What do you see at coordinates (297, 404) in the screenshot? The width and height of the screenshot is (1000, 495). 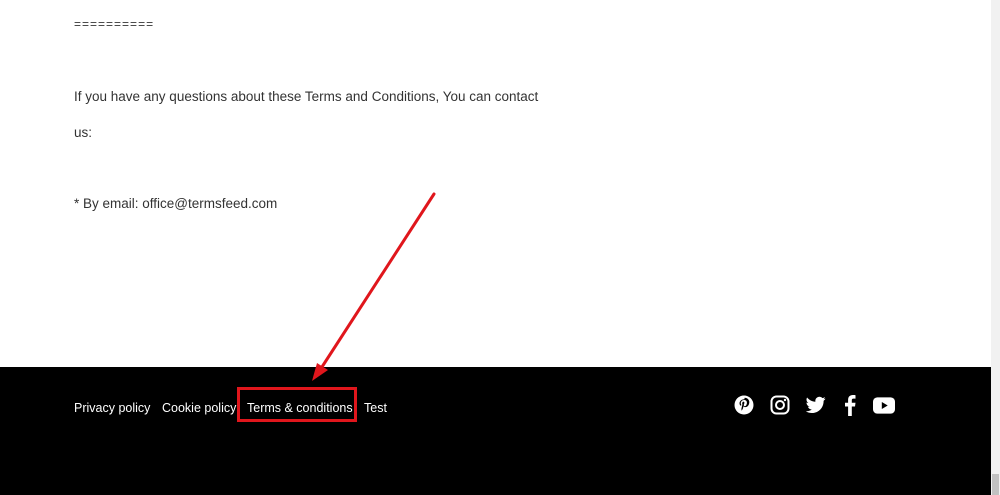 I see `annotation-highlight-box` at bounding box center [297, 404].